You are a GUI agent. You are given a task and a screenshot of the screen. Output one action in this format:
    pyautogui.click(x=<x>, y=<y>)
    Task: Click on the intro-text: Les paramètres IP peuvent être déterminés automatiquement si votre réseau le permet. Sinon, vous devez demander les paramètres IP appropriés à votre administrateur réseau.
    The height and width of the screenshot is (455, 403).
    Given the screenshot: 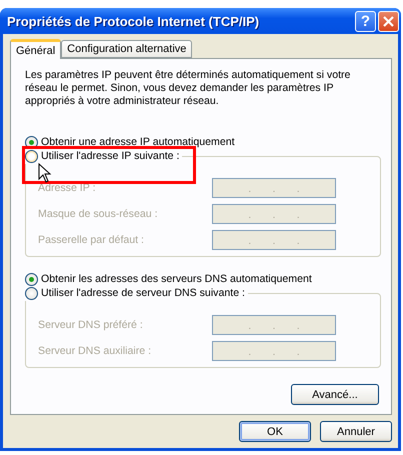 What is the action you would take?
    pyautogui.click(x=188, y=88)
    